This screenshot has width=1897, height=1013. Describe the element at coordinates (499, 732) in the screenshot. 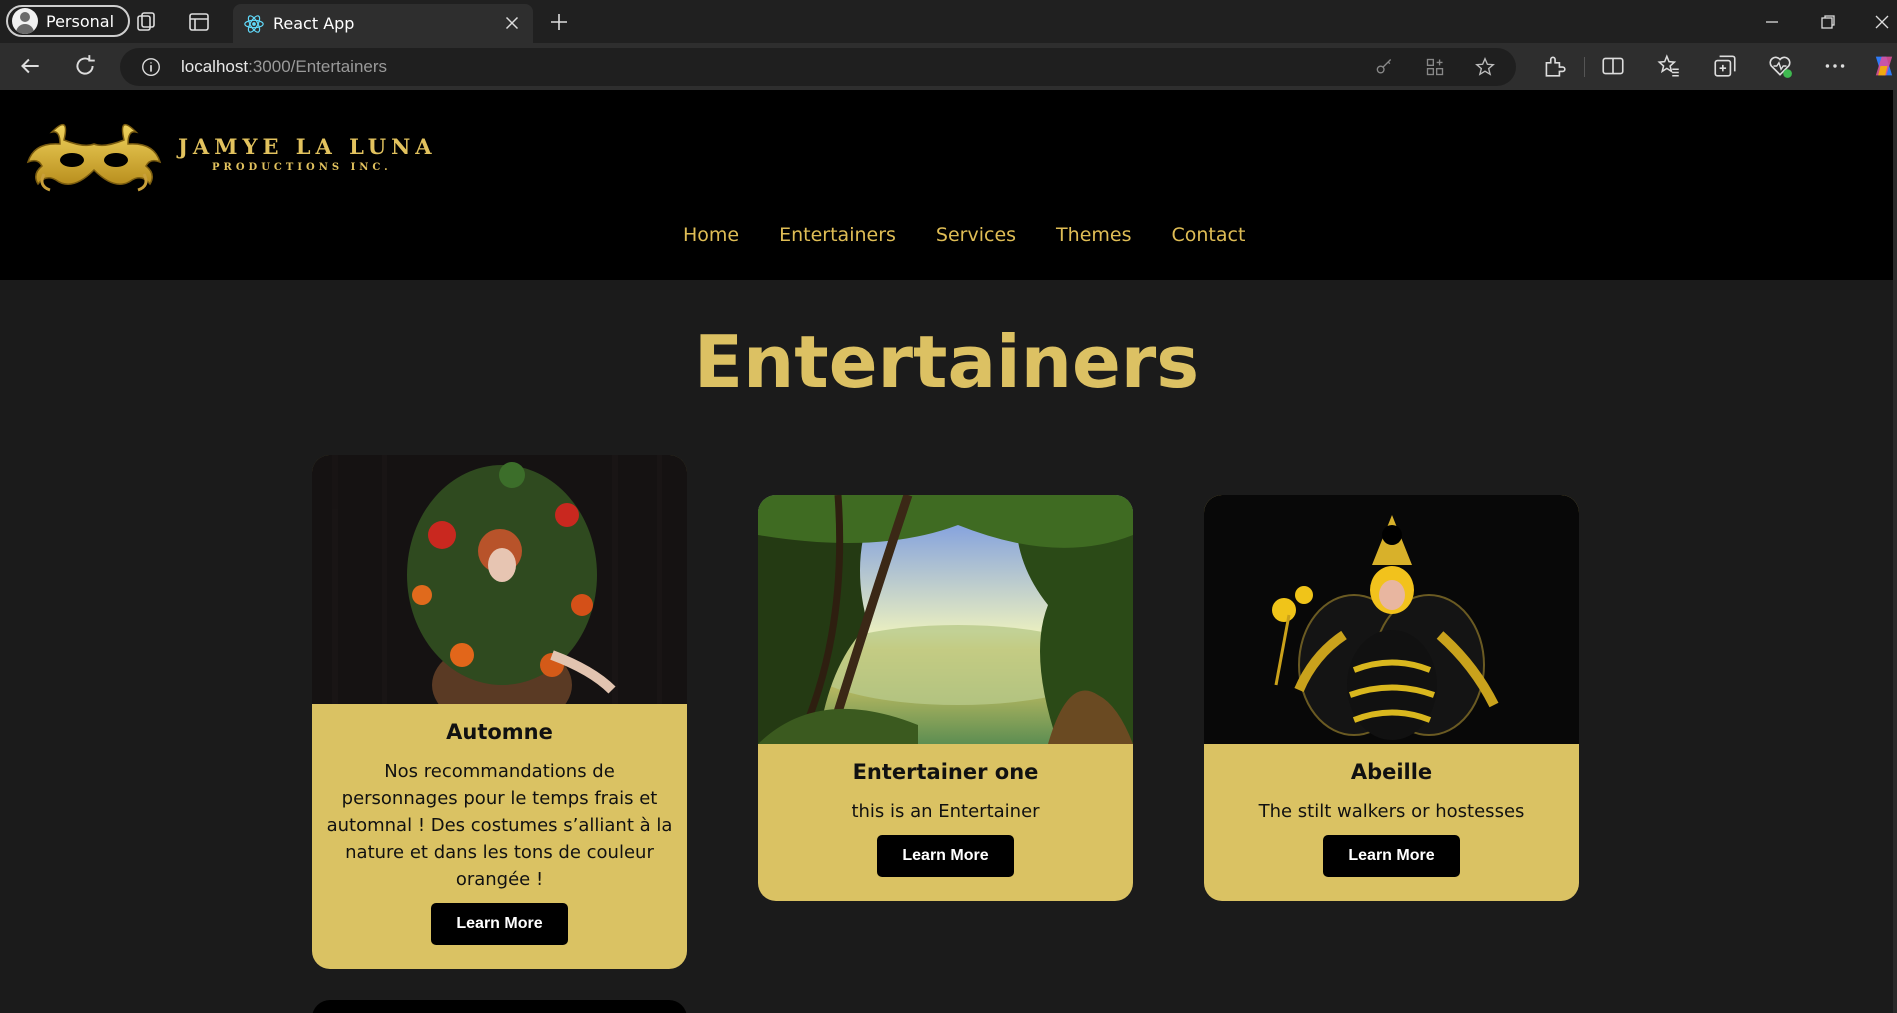

I see `card-title: Automne` at that location.